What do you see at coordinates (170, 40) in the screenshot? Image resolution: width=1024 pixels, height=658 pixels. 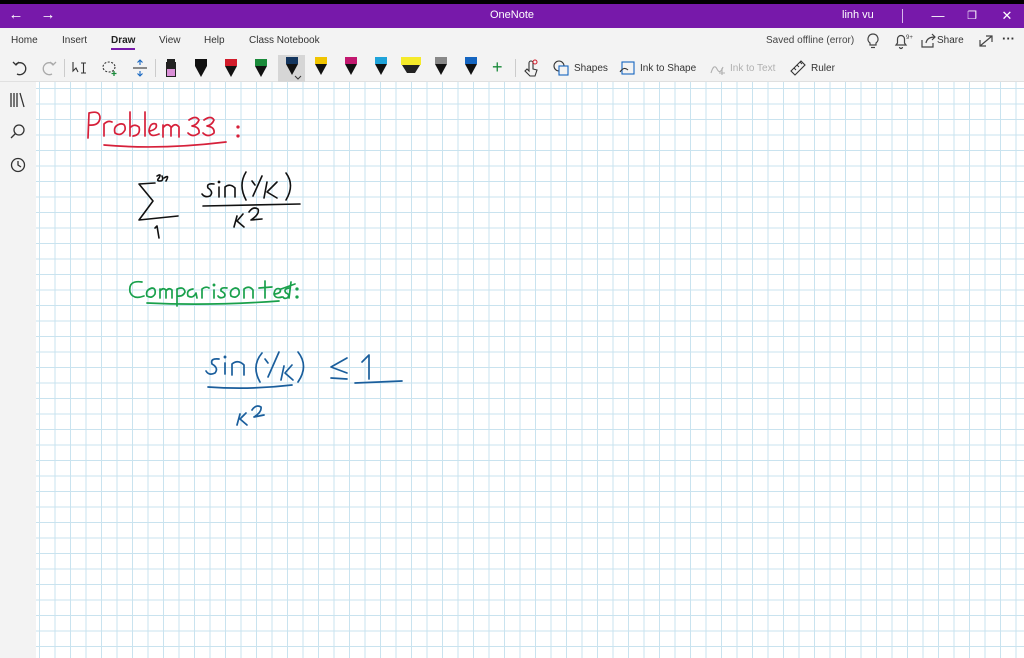 I see `tab-view: View` at bounding box center [170, 40].